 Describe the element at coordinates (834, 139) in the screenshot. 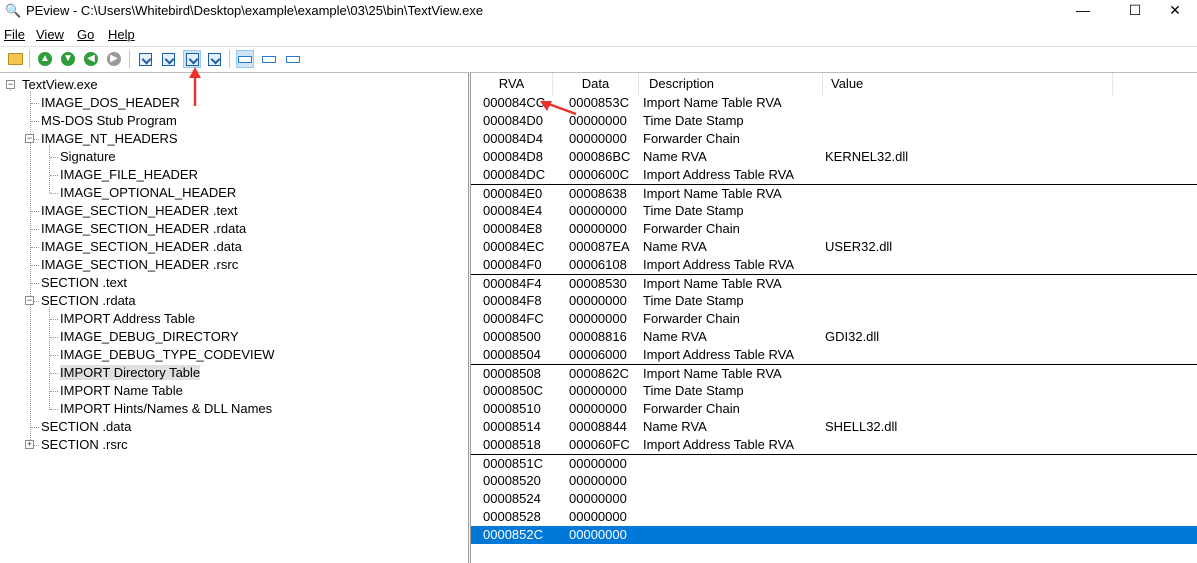

I see `table-row: 000084D4 00000000 Forwarder Chain` at that location.